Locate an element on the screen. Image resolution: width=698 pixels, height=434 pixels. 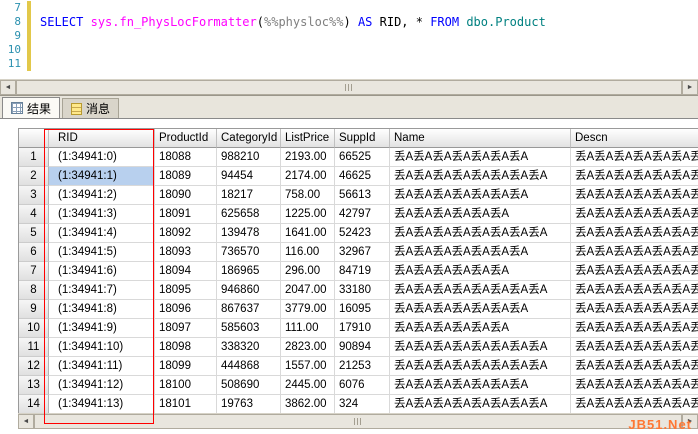
data-cell: 1225.00 is located at coordinates (308, 214).